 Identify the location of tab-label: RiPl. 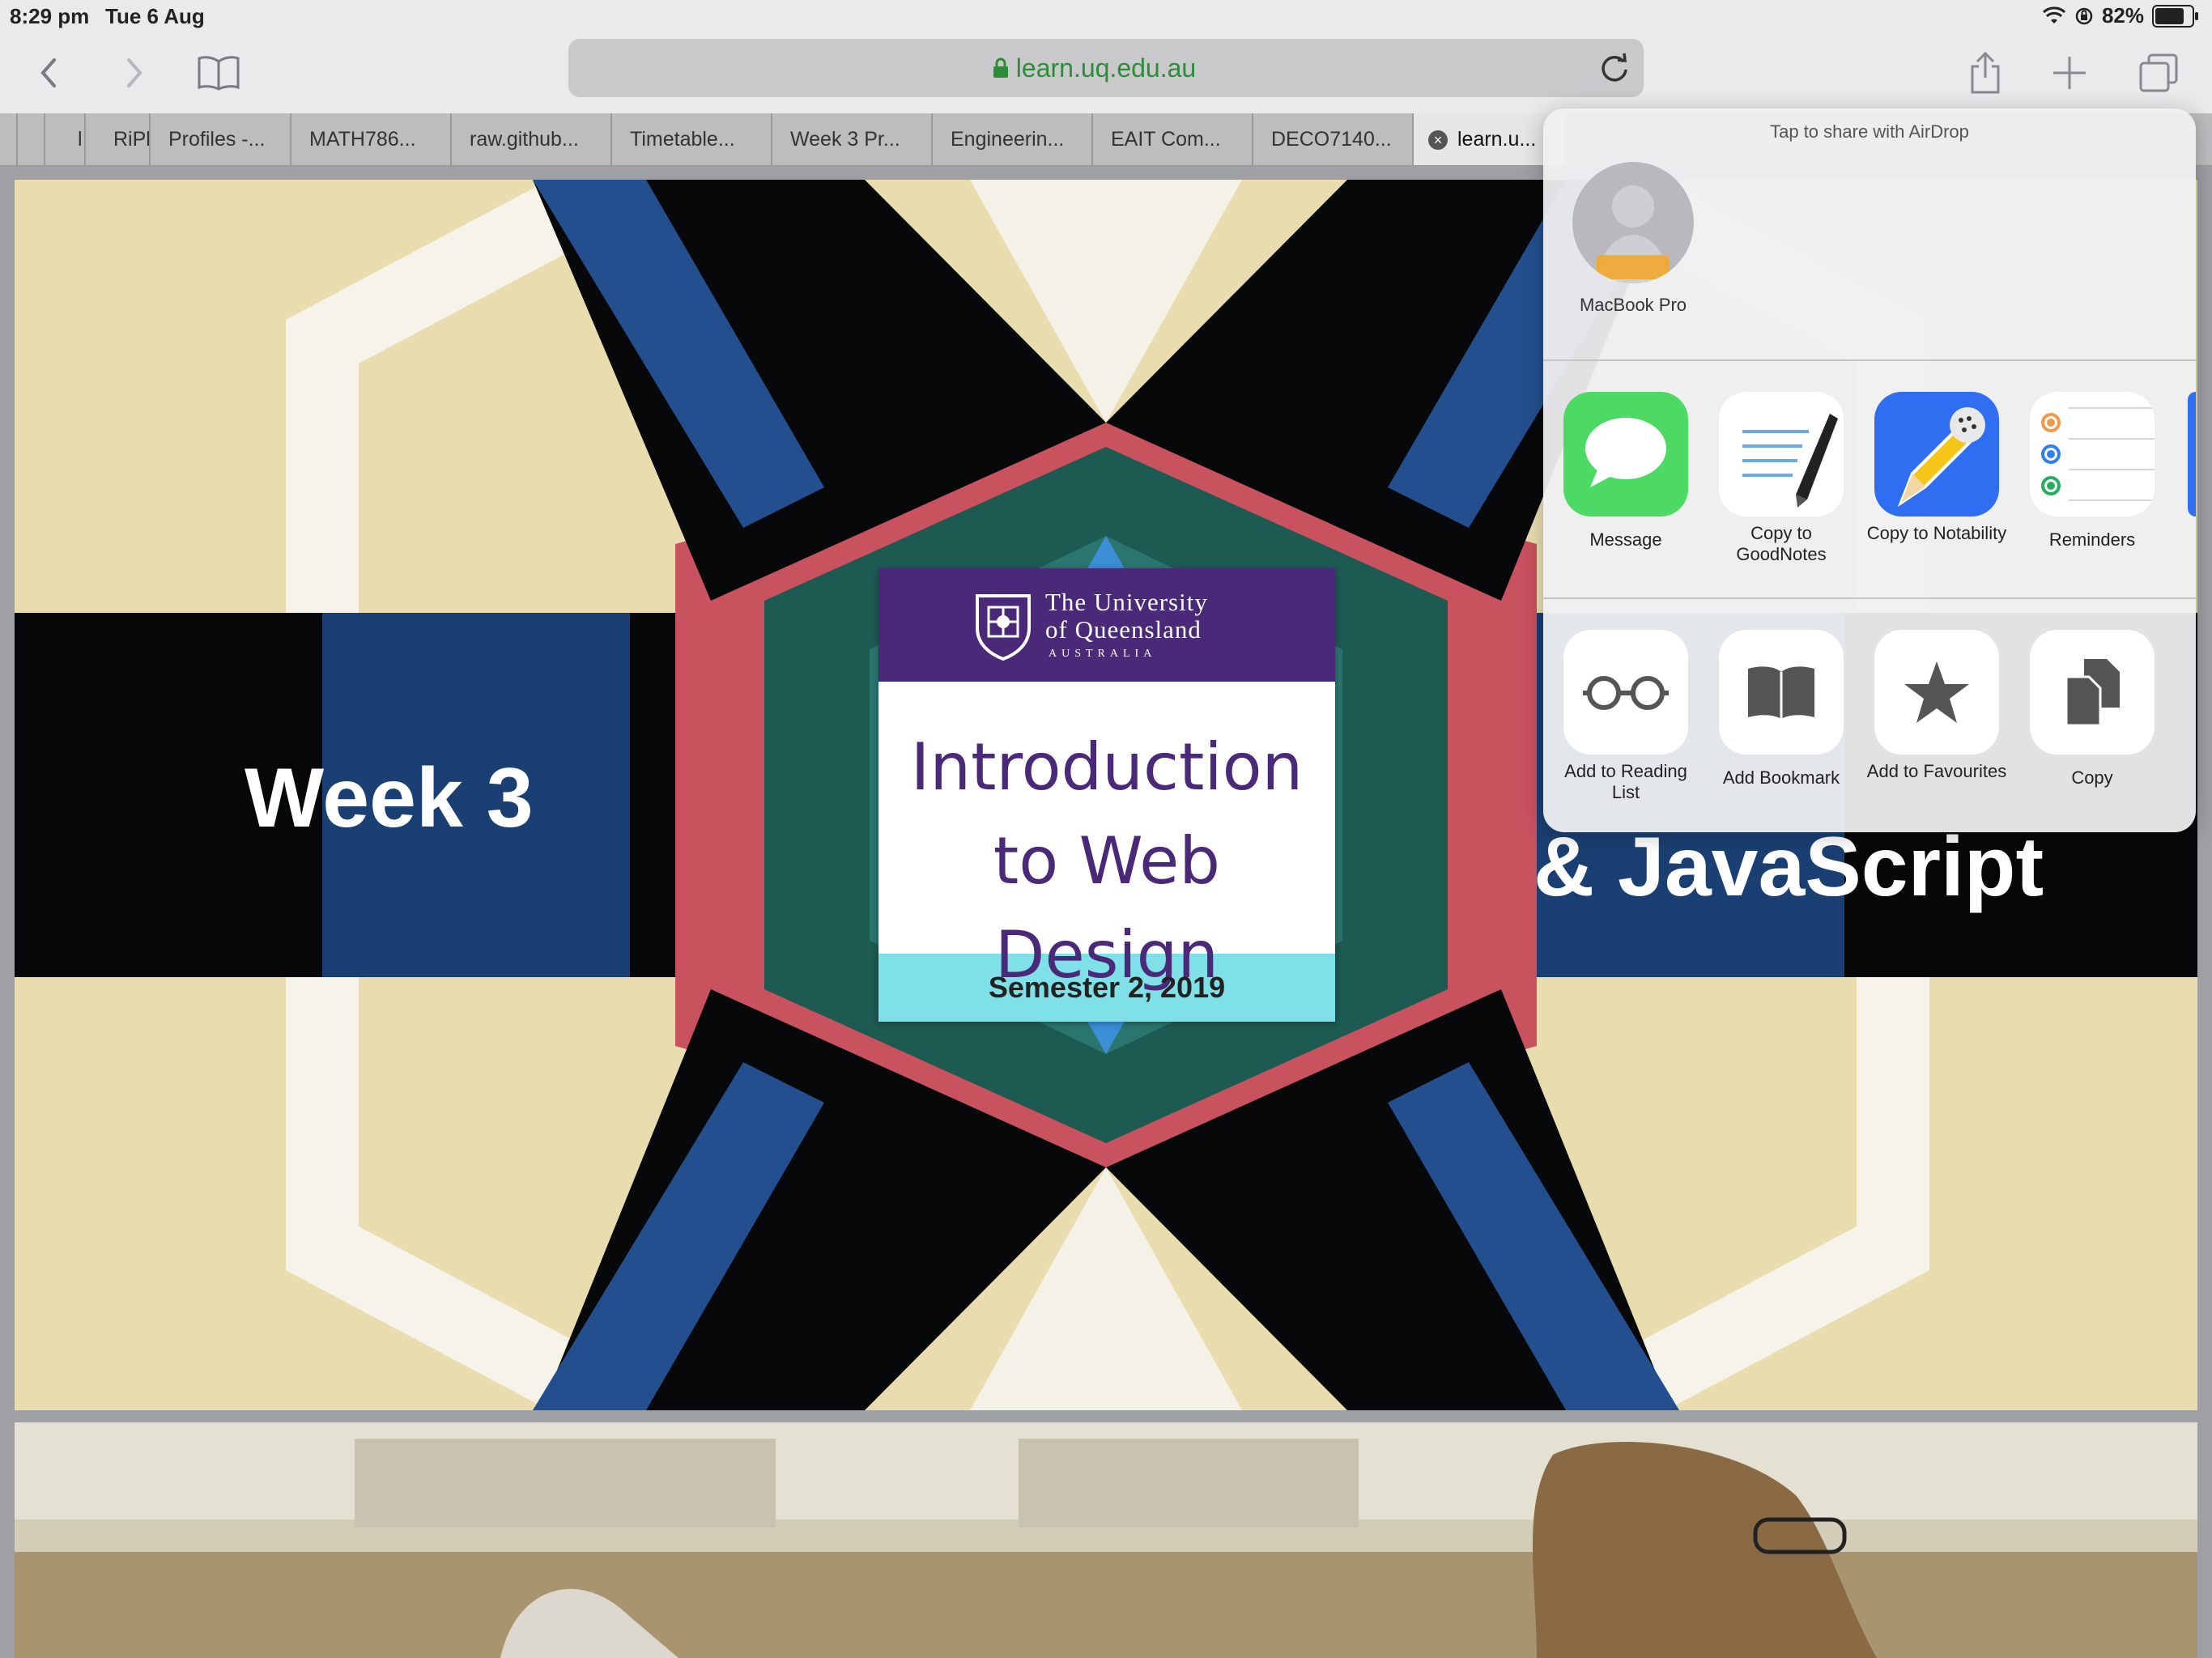
(131, 139).